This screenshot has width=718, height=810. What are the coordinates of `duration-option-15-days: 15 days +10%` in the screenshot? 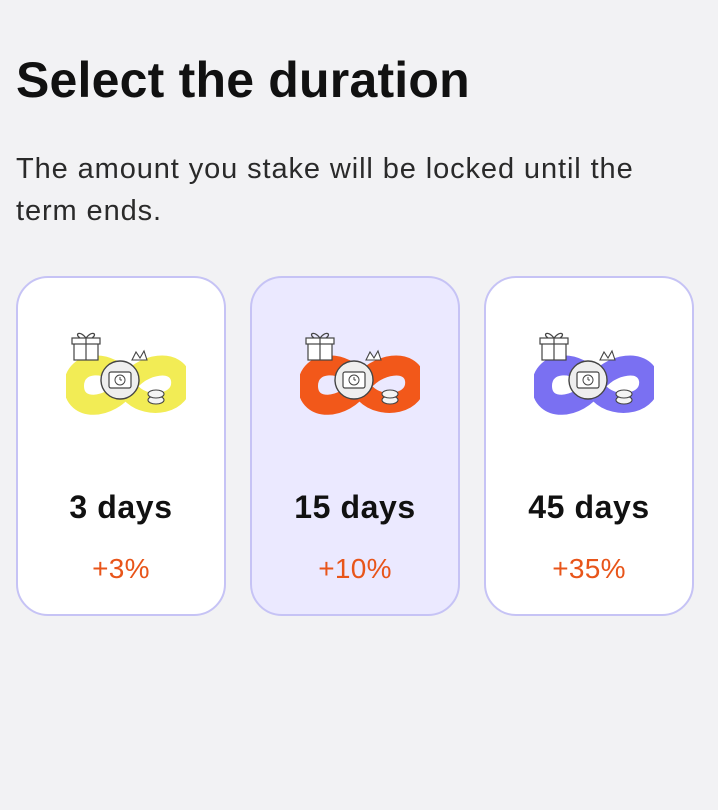 It's located at (355, 446).